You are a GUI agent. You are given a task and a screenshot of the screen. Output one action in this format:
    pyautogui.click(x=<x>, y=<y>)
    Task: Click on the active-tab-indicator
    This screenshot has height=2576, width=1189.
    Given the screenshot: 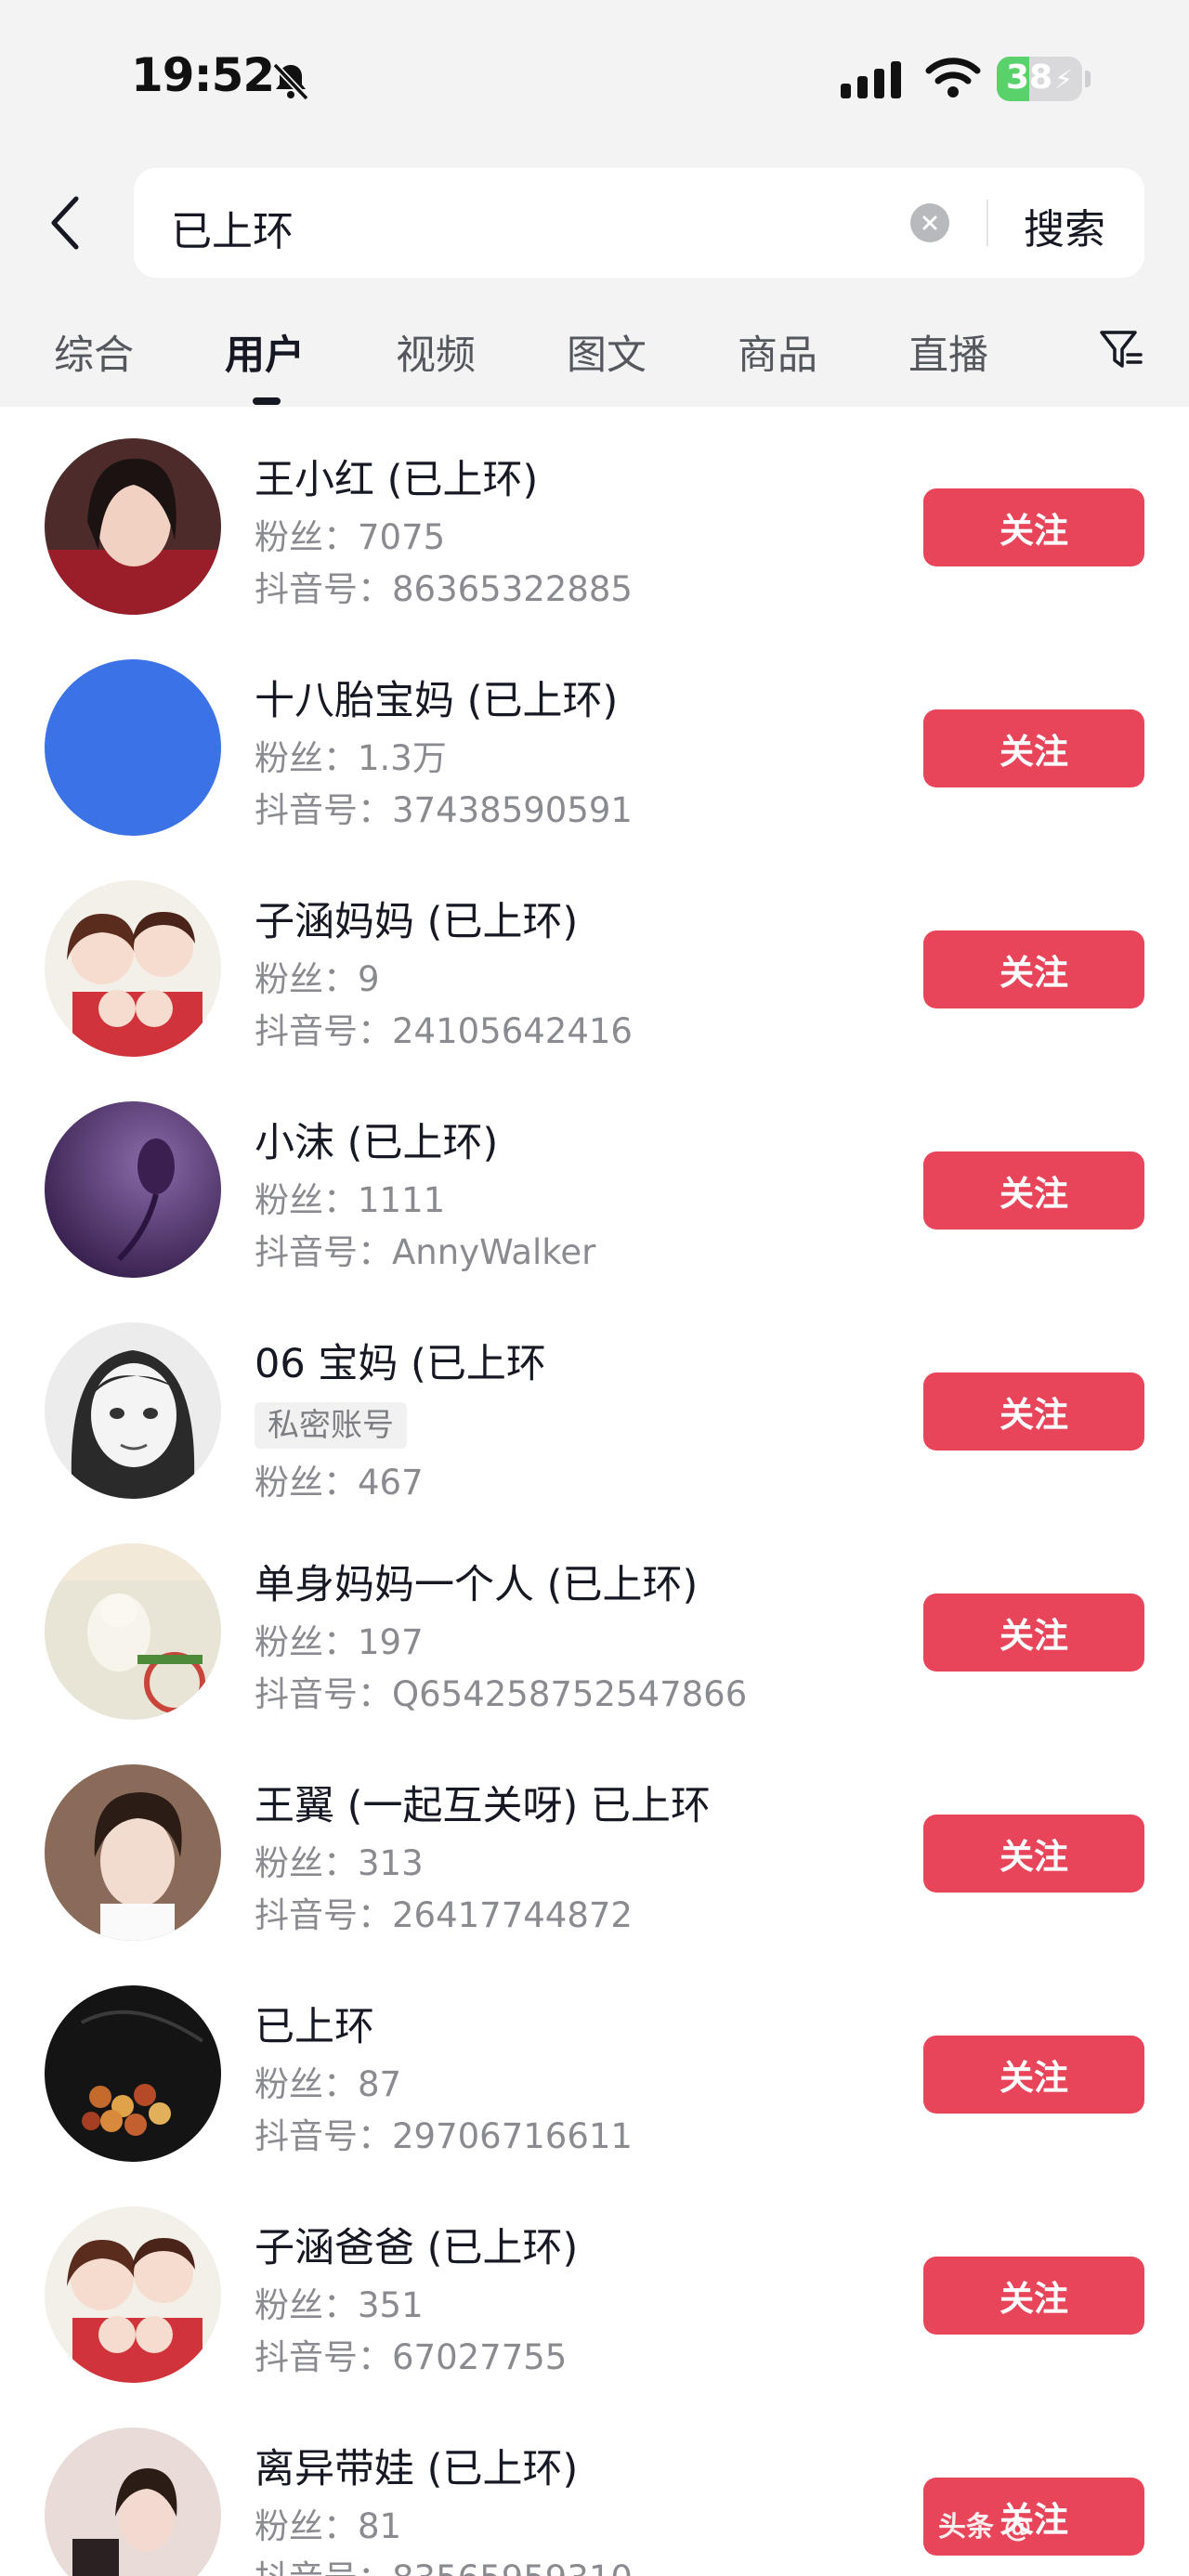 What is the action you would take?
    pyautogui.click(x=267, y=401)
    